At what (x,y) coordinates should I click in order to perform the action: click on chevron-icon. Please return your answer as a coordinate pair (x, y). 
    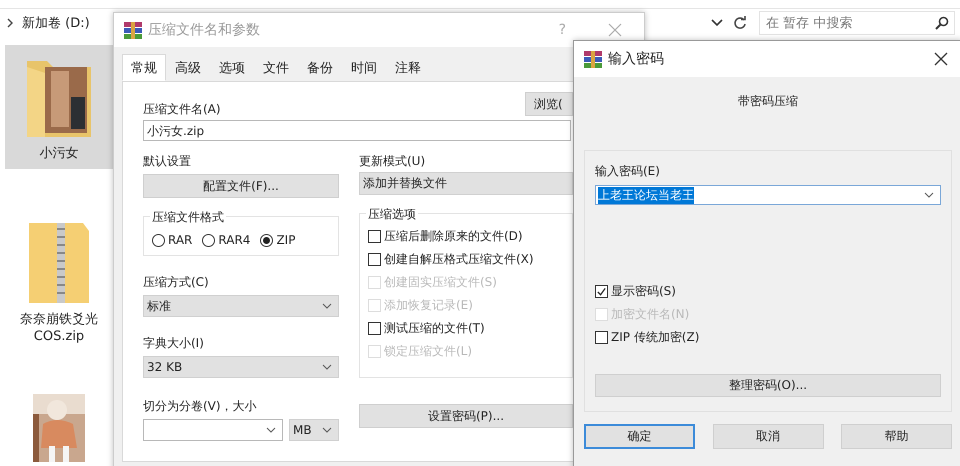
    Looking at the image, I should click on (10, 23).